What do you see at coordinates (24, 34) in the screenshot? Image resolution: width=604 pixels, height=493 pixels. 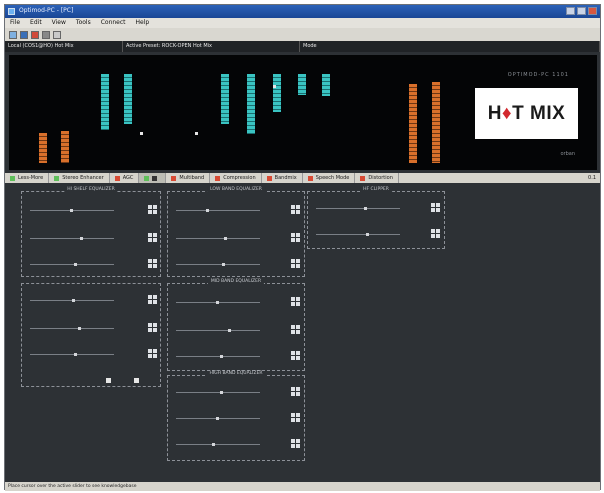 I see `open-icon` at bounding box center [24, 34].